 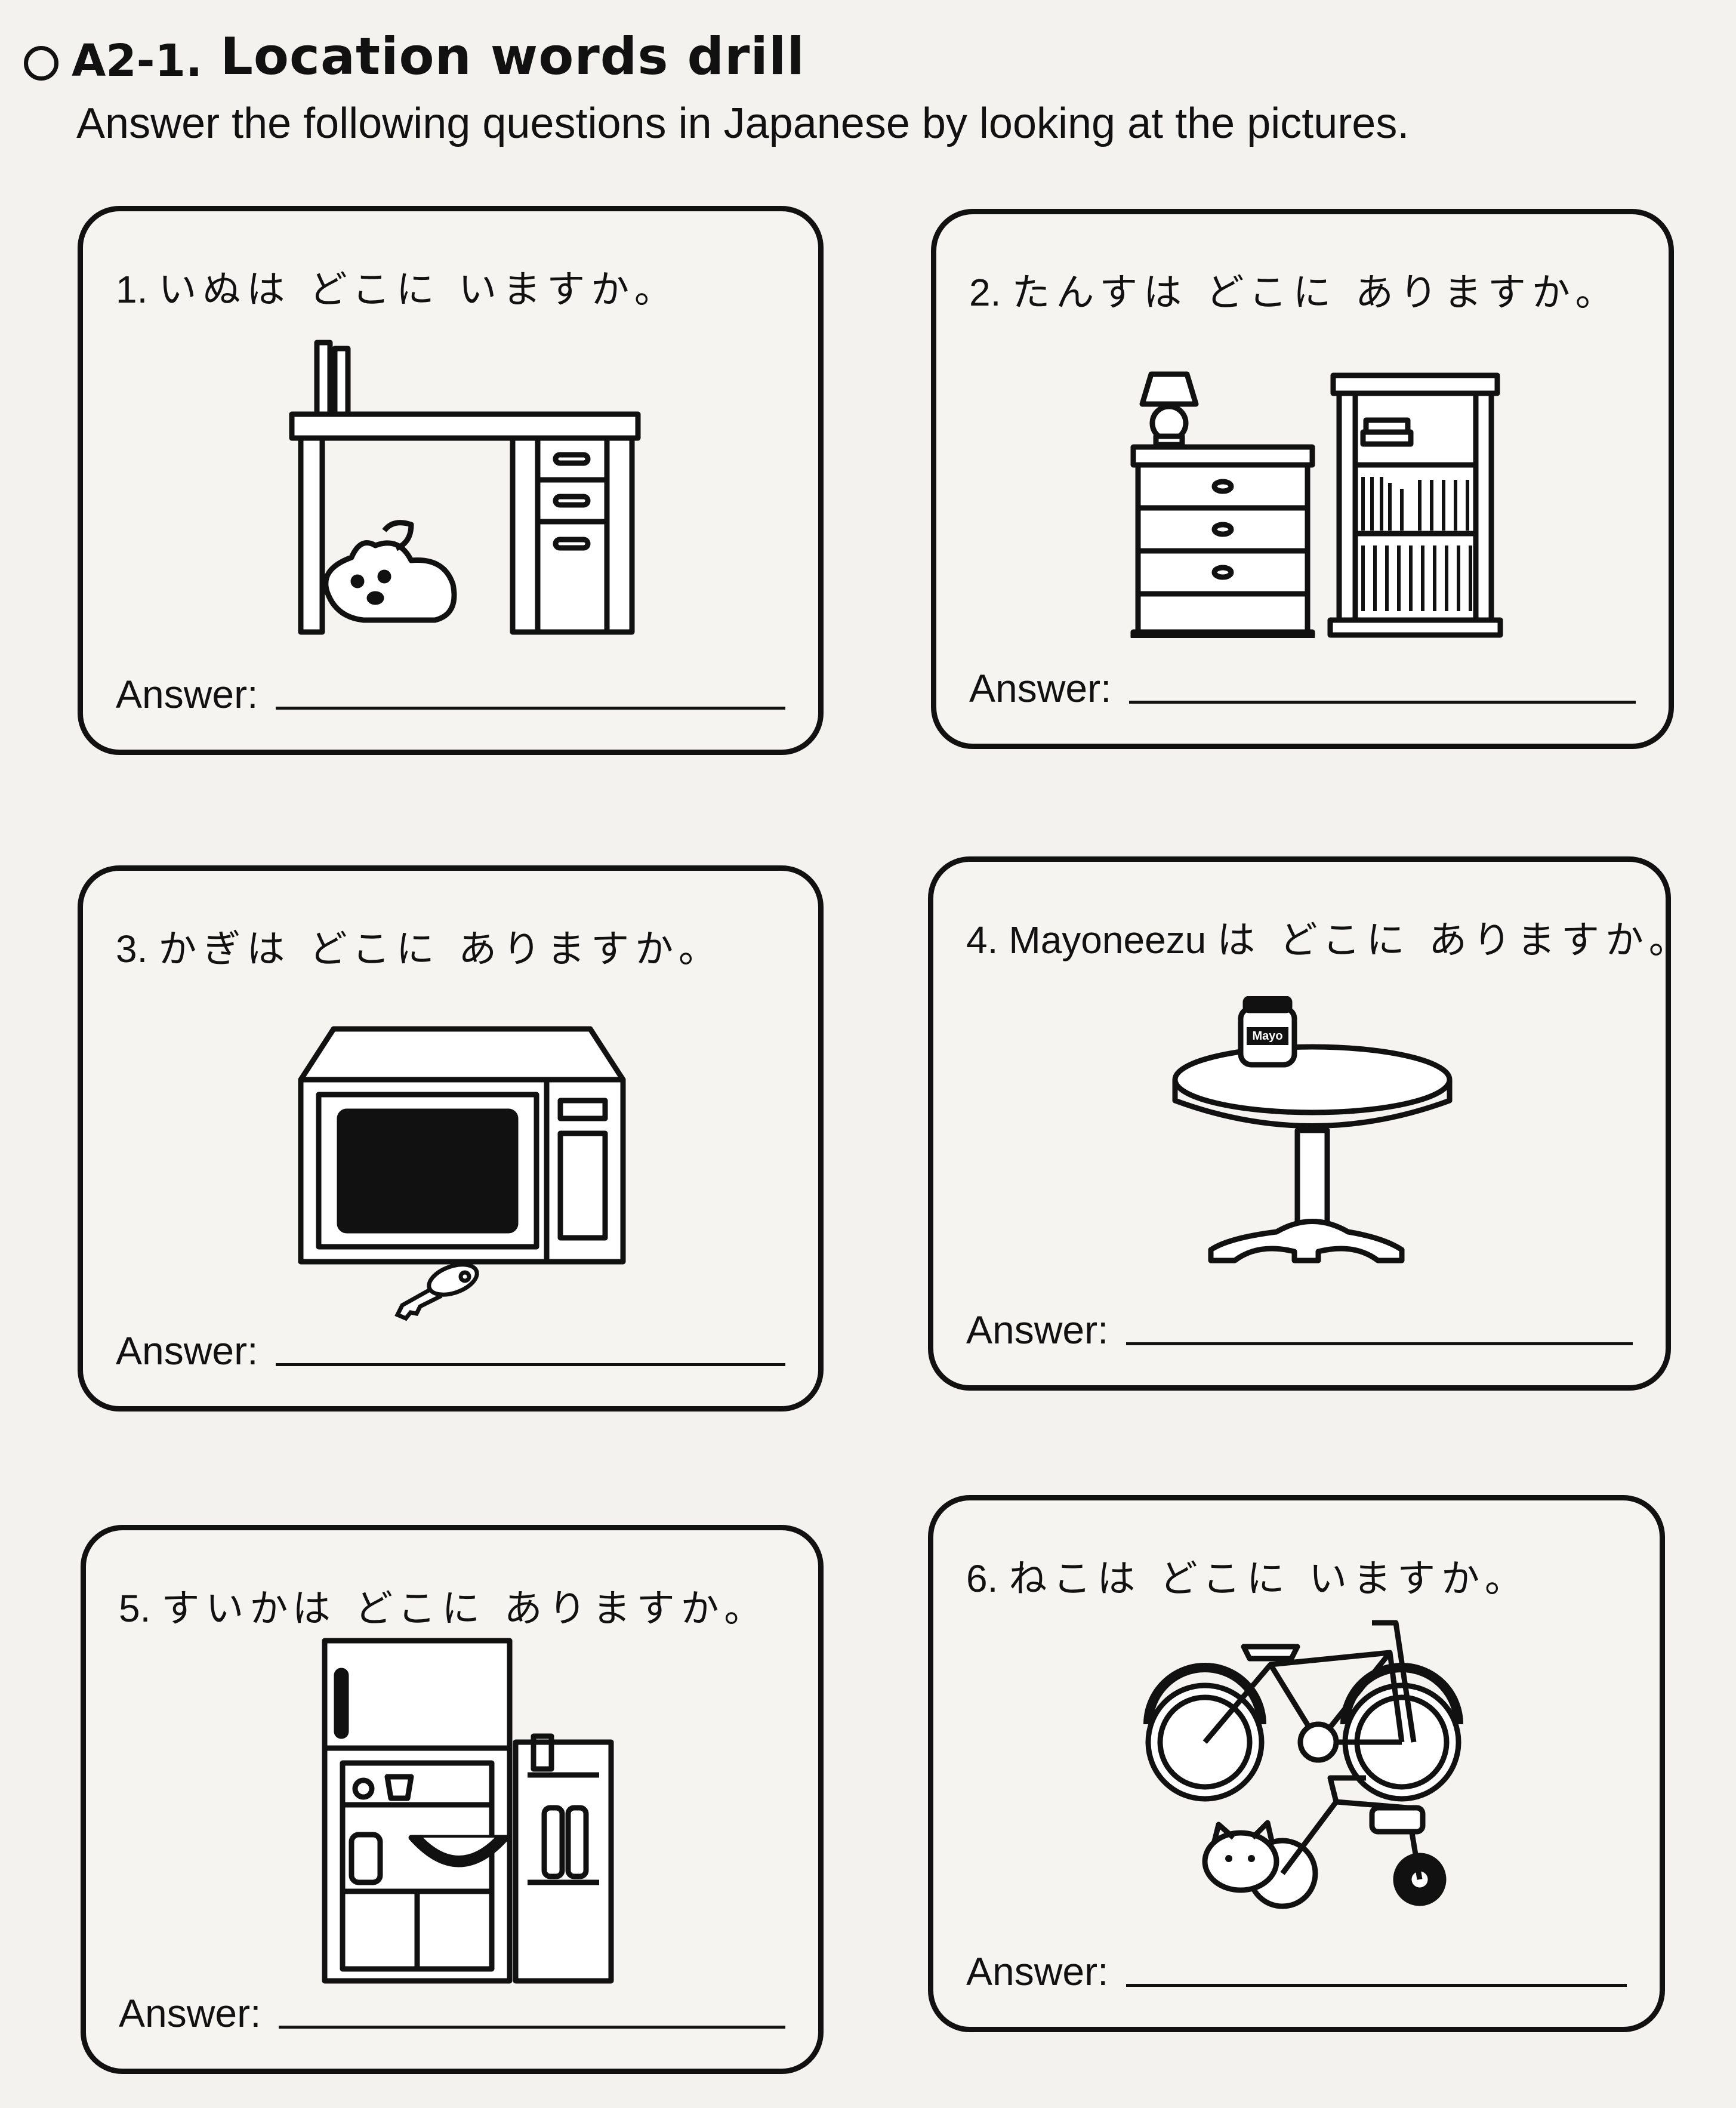 I want to click on question-card-6: 6. ねこは どこに いますか。 Answer:, so click(x=1296, y=1764).